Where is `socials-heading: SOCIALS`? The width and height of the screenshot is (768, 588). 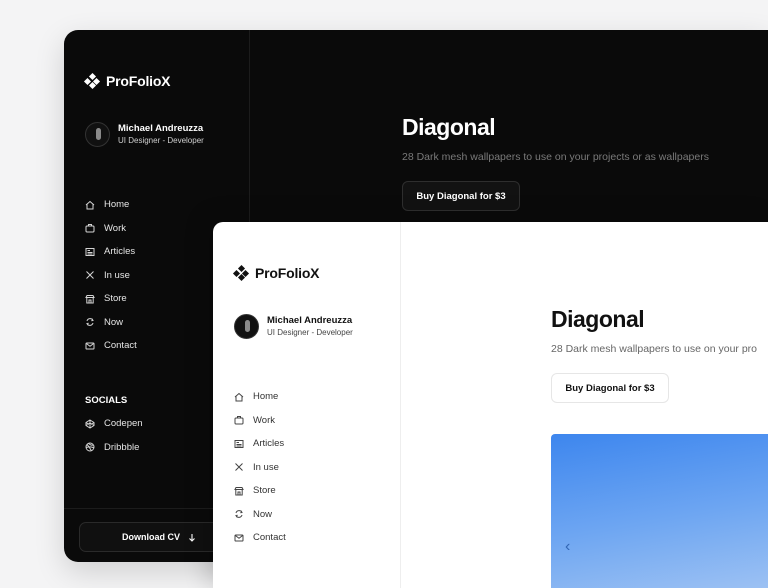
socials-heading: SOCIALS is located at coordinates (106, 400).